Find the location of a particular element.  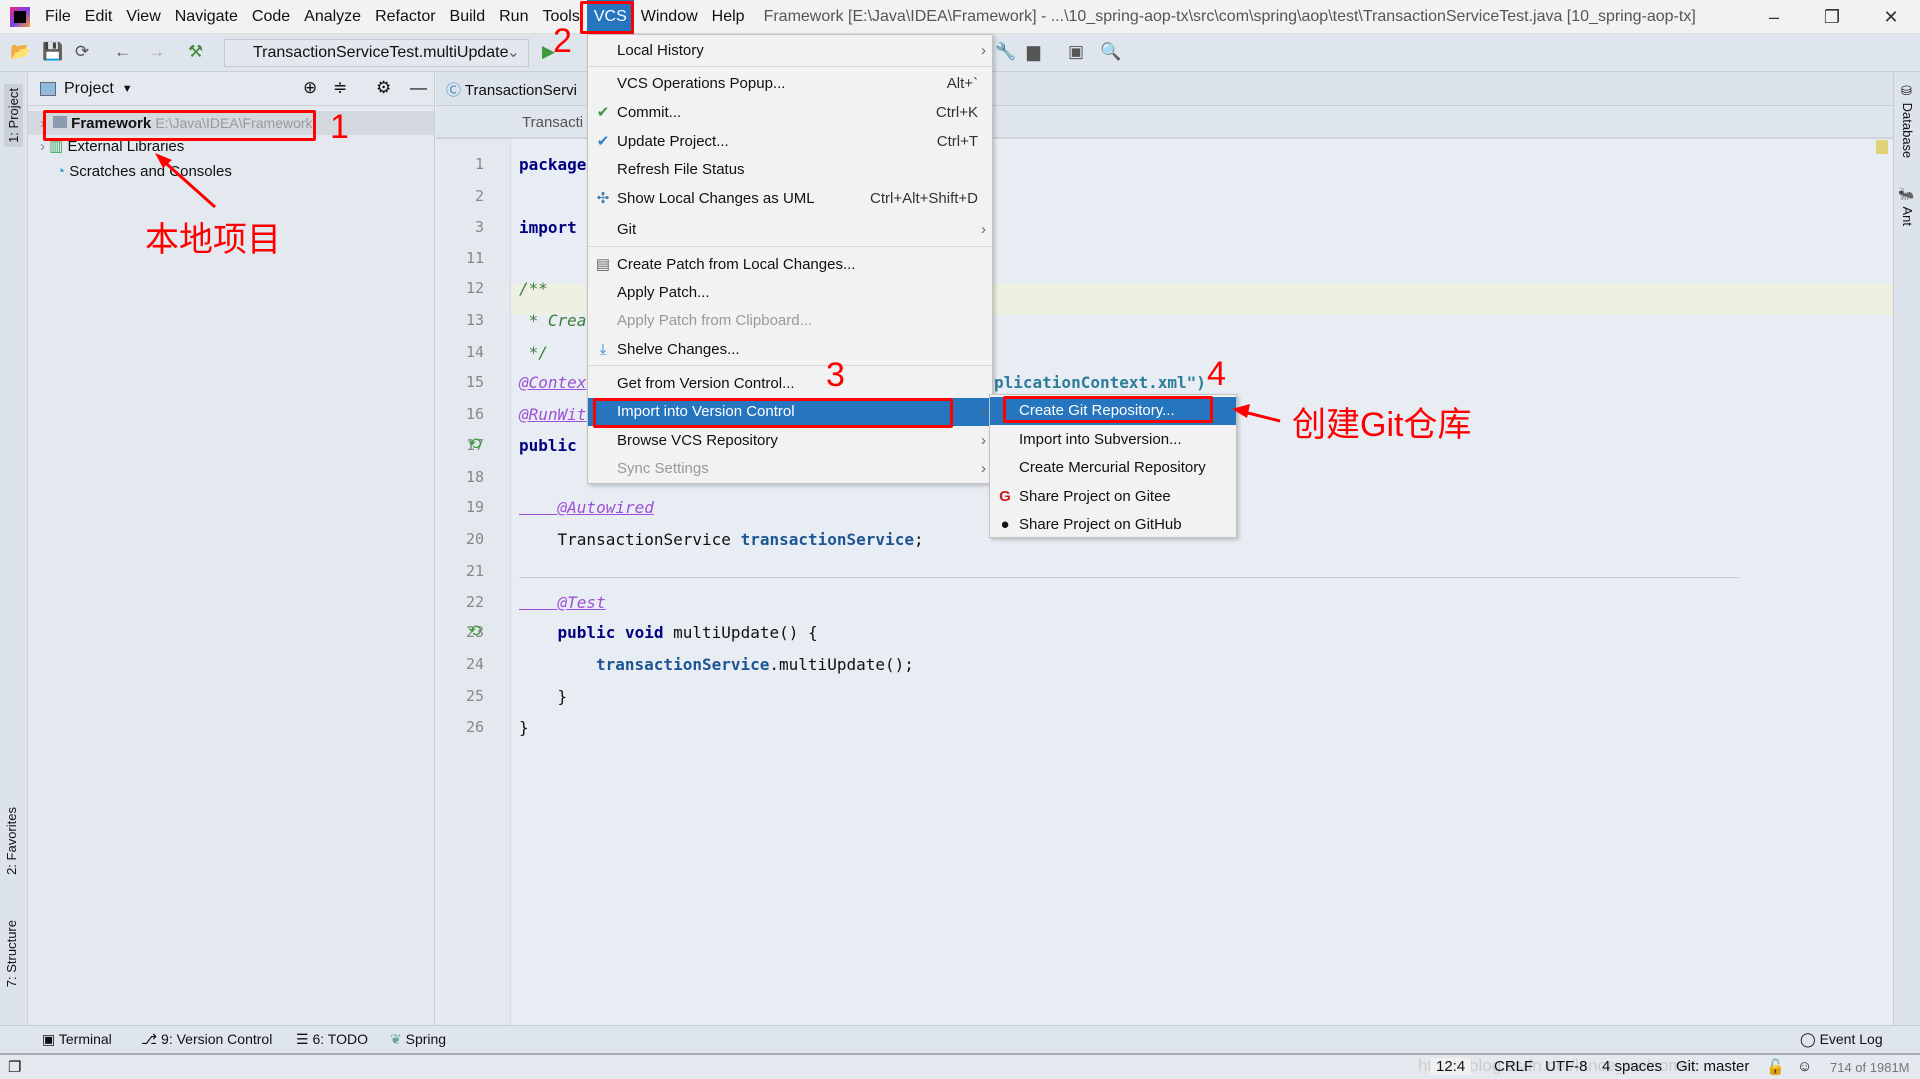

annotation-local-project: 本地项目 is located at coordinates (213, 240).